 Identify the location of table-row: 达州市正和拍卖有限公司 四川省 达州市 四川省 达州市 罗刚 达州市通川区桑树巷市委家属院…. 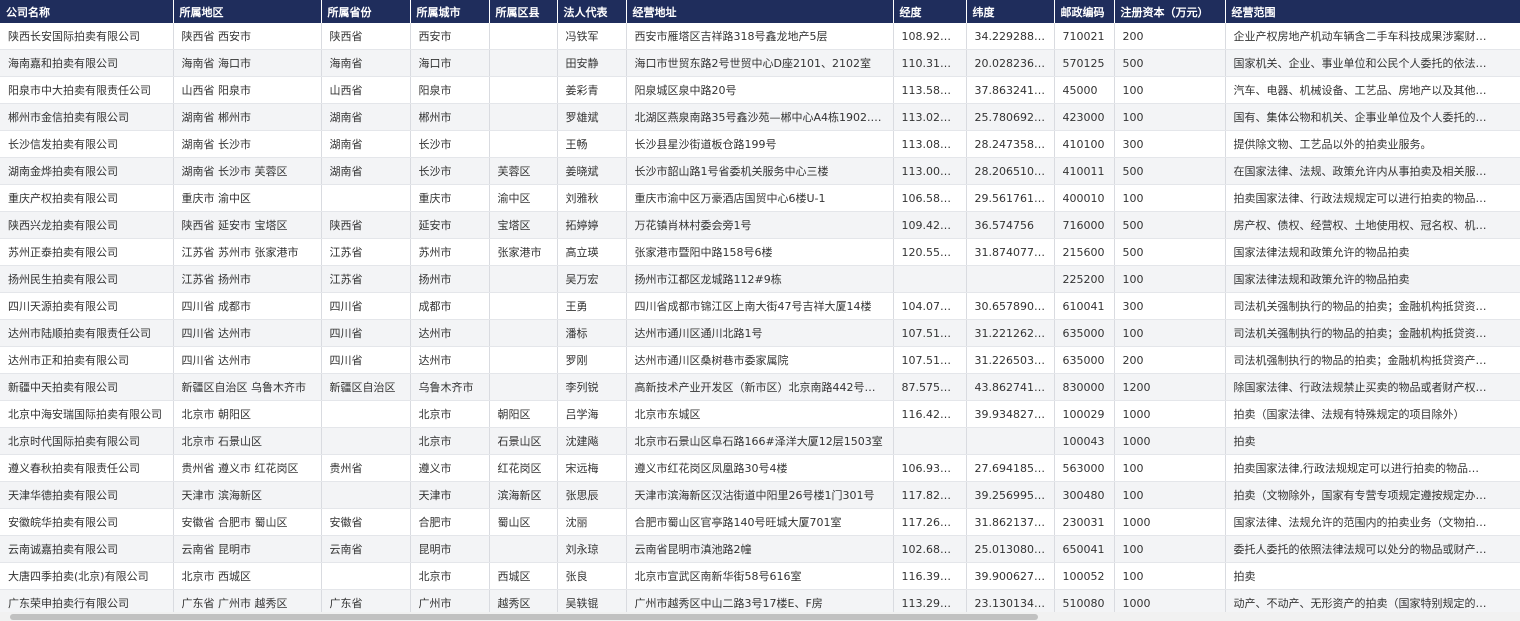
(760, 360).